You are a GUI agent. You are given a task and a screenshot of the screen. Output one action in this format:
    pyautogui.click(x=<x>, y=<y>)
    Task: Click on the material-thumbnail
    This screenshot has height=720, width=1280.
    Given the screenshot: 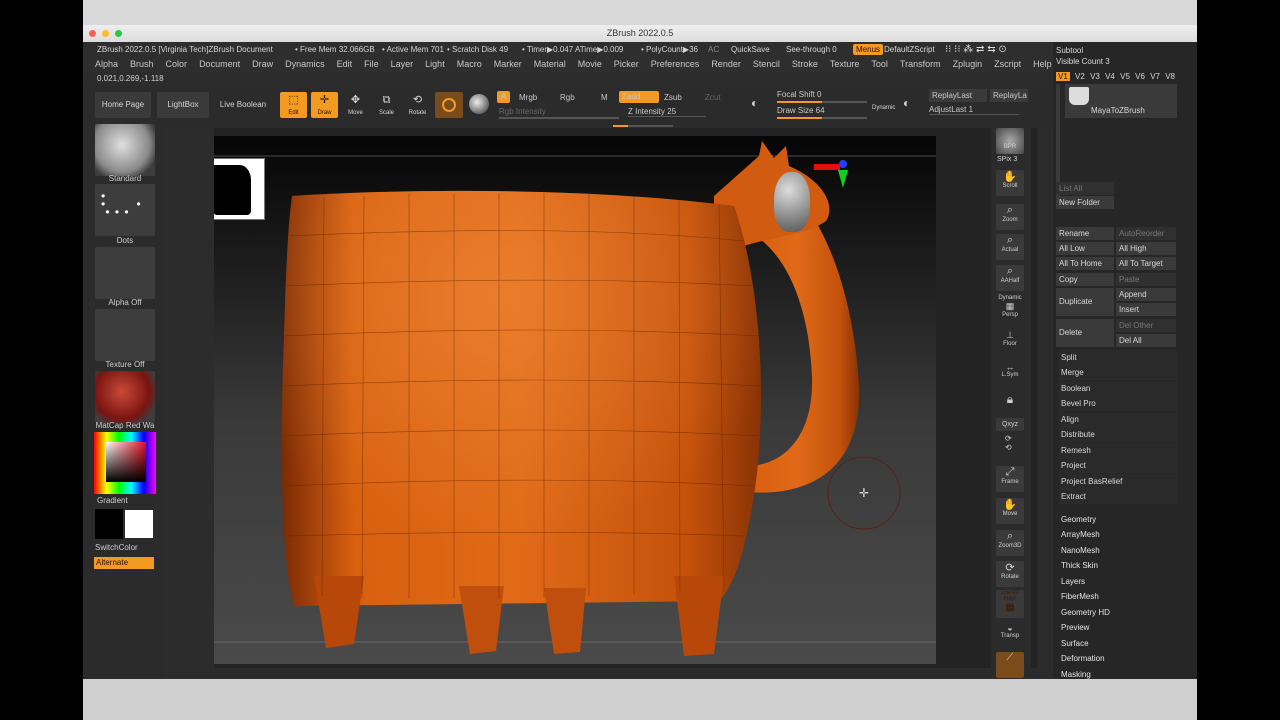 What is the action you would take?
    pyautogui.click(x=125, y=397)
    